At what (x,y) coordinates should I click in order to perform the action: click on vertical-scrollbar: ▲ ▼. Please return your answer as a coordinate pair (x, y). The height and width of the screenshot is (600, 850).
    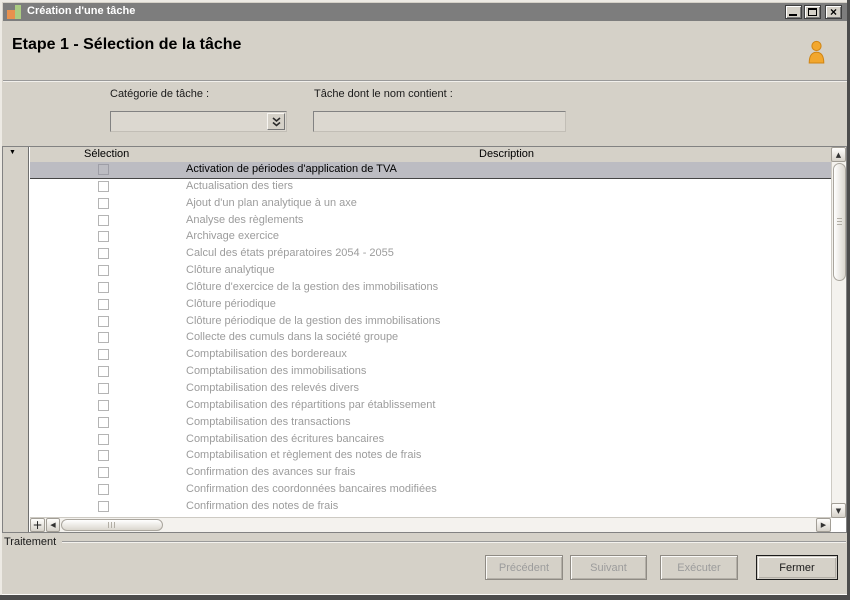
    Looking at the image, I should click on (838, 332).